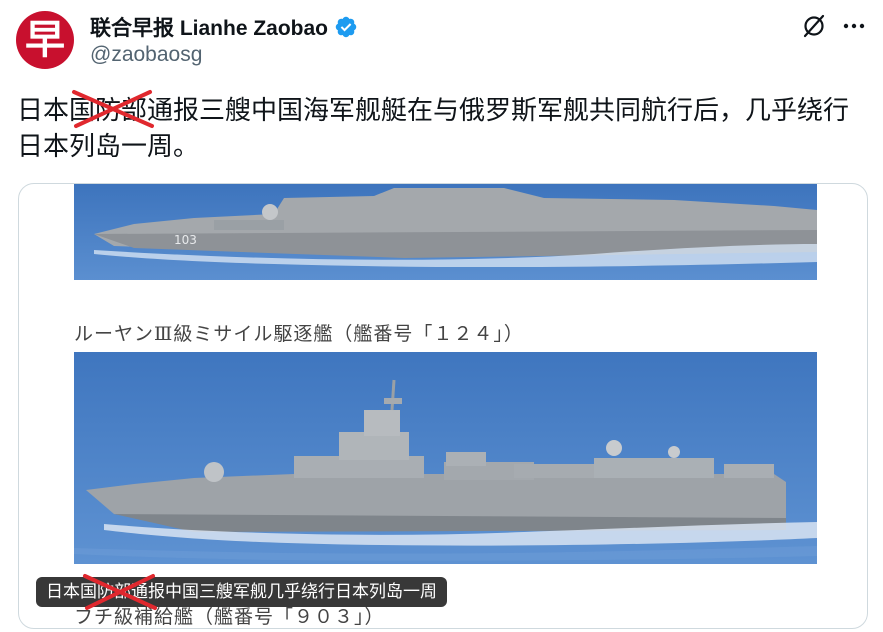  Describe the element at coordinates (433, 129) in the screenshot. I see `tweet-text: 日本国防部通报三艘中国海军舰艇在与俄罗斯军舰共同航行后，几乎绕行日本列岛一周。` at that location.